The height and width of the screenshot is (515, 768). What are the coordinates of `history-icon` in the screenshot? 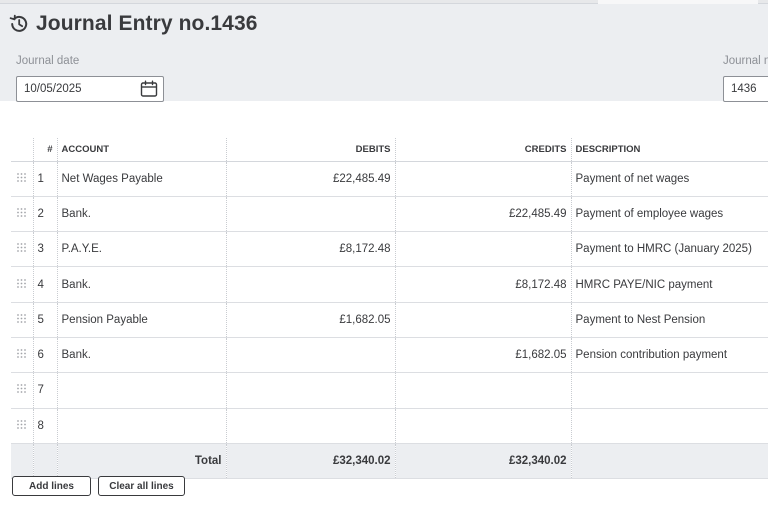 It's located at (19, 24).